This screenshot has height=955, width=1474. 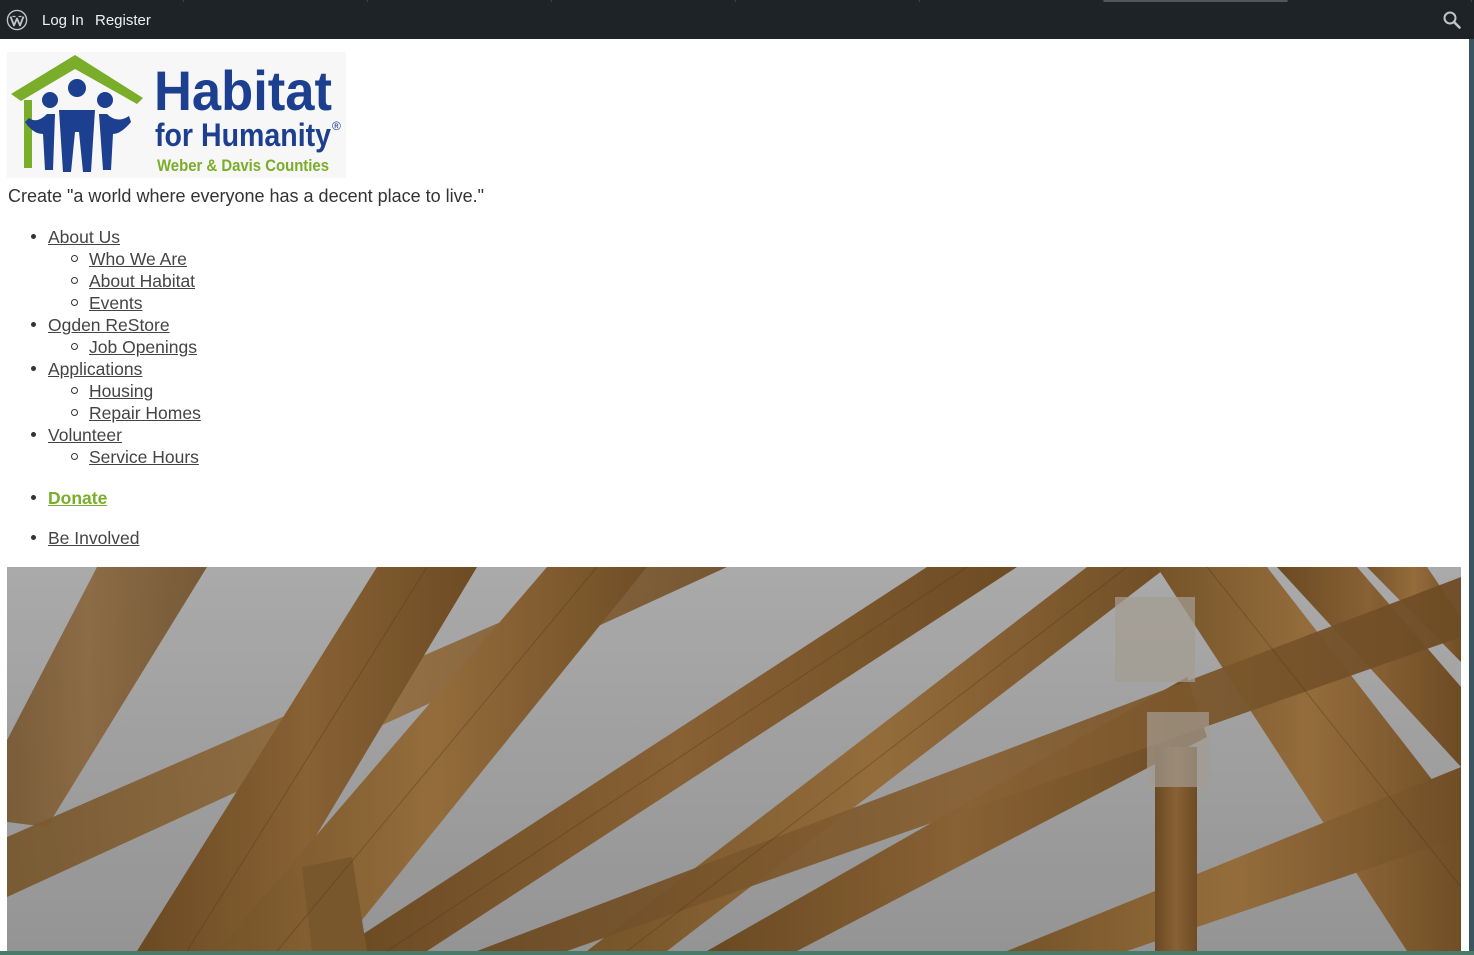 What do you see at coordinates (123, 20) in the screenshot?
I see `register-link: Register` at bounding box center [123, 20].